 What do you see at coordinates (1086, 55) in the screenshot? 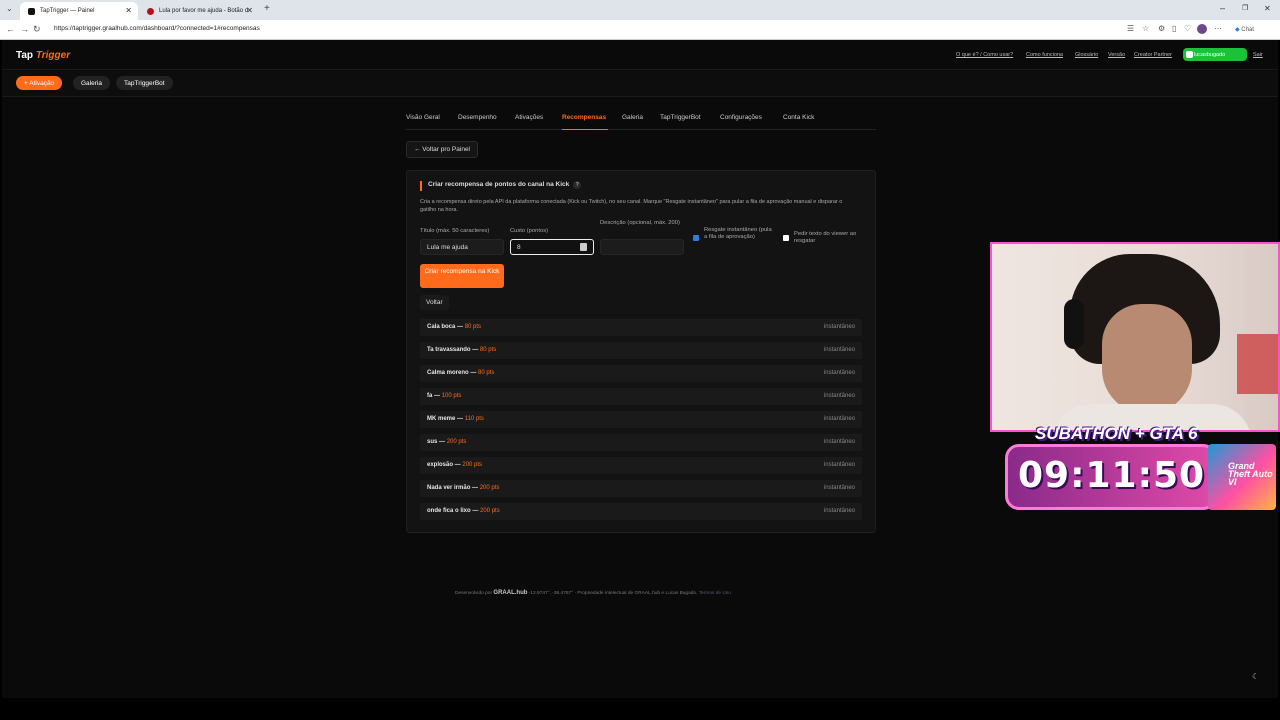
I see `link-glossary: Glossário` at bounding box center [1086, 55].